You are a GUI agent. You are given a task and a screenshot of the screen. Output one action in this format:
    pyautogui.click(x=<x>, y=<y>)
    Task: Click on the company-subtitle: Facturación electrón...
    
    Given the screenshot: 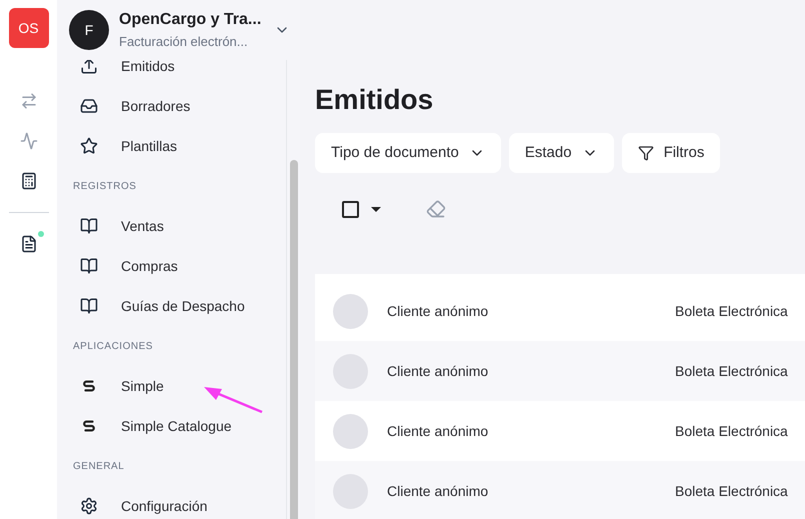 What is the action you would take?
    pyautogui.click(x=184, y=42)
    